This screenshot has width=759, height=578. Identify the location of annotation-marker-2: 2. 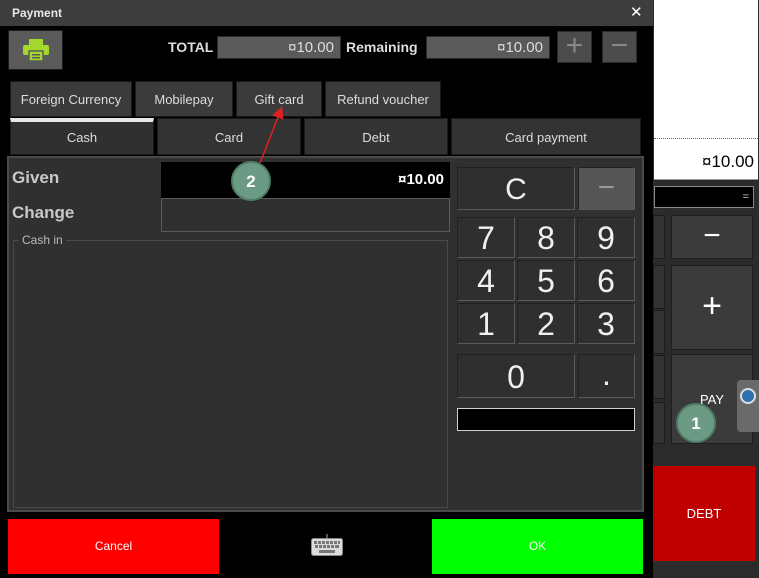
(251, 181).